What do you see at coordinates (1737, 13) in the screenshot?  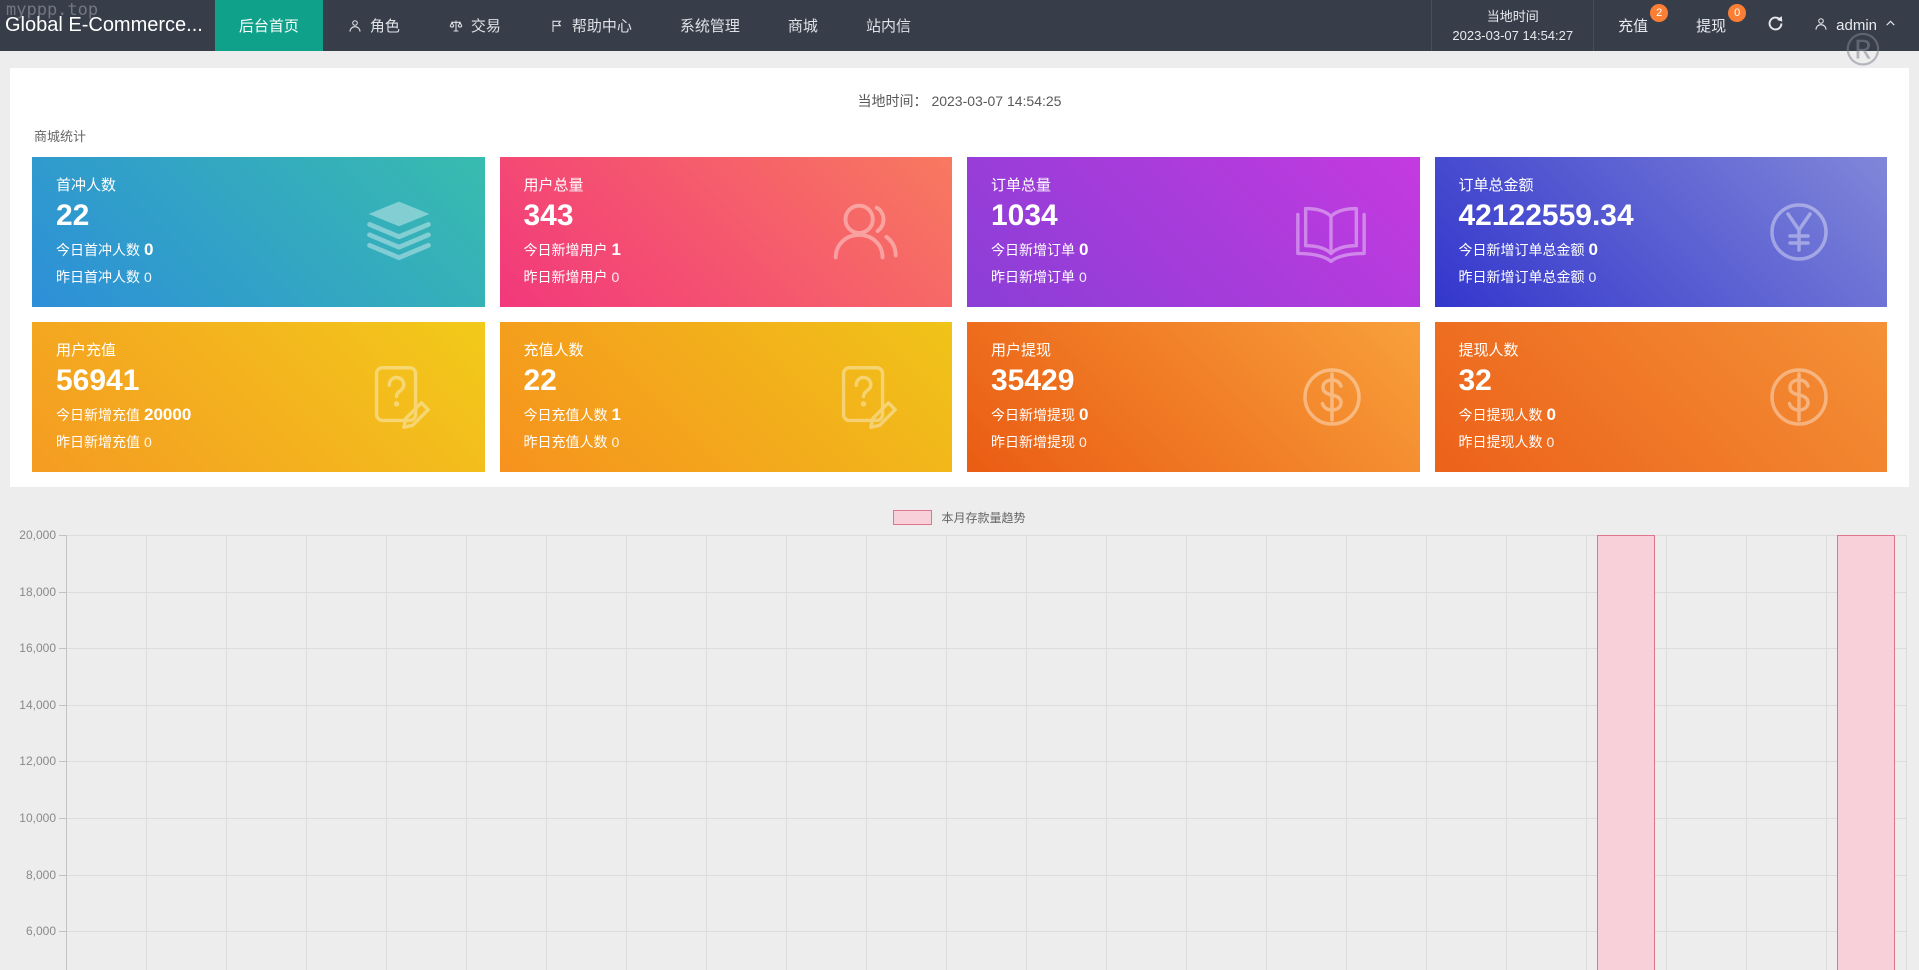 I see `withdraw-badge: 0` at bounding box center [1737, 13].